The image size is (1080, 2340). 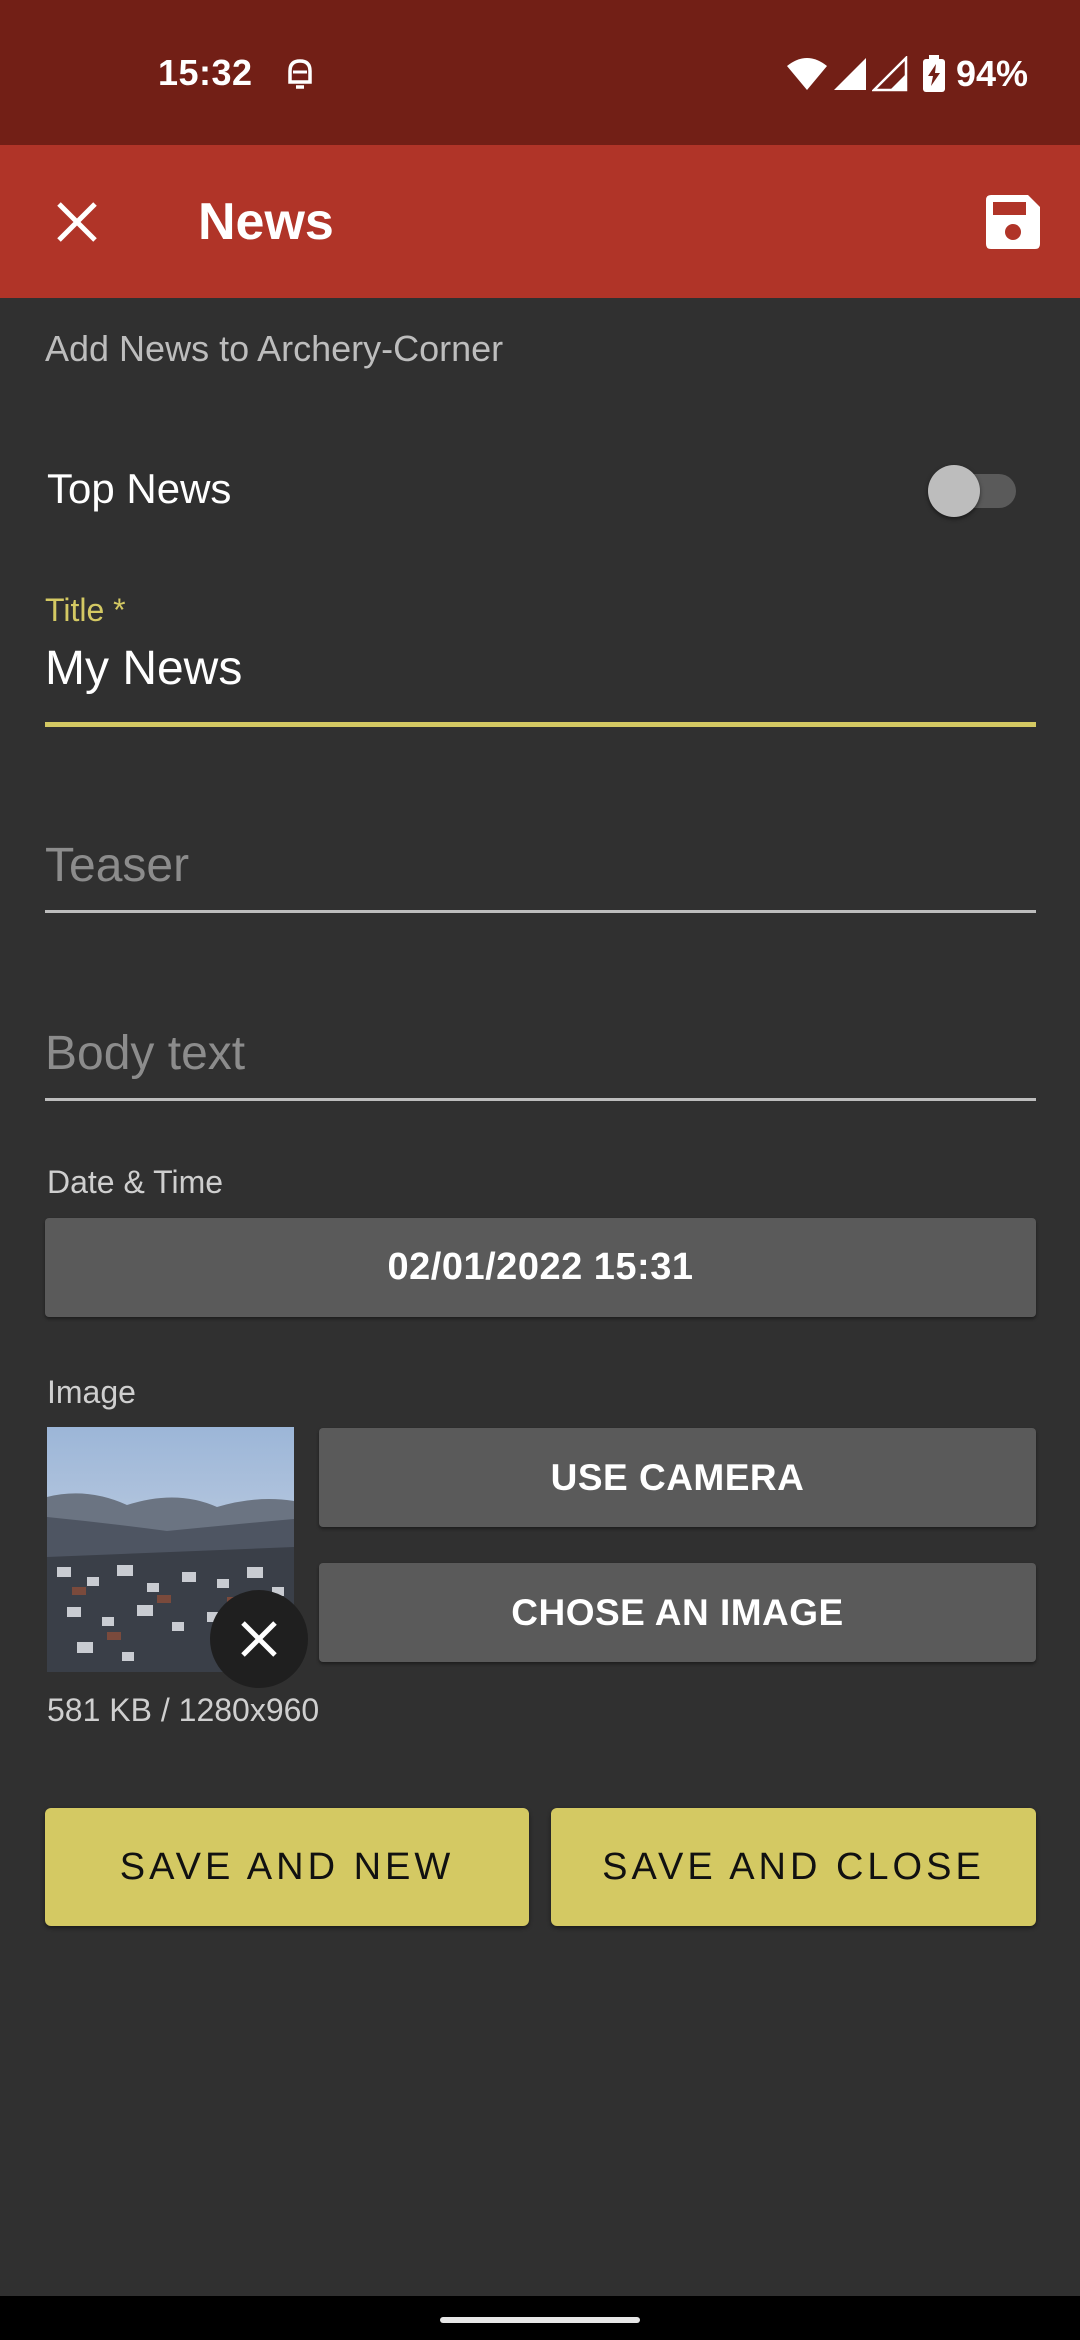 I want to click on body-text-field: Body text, so click(x=540, y=1066).